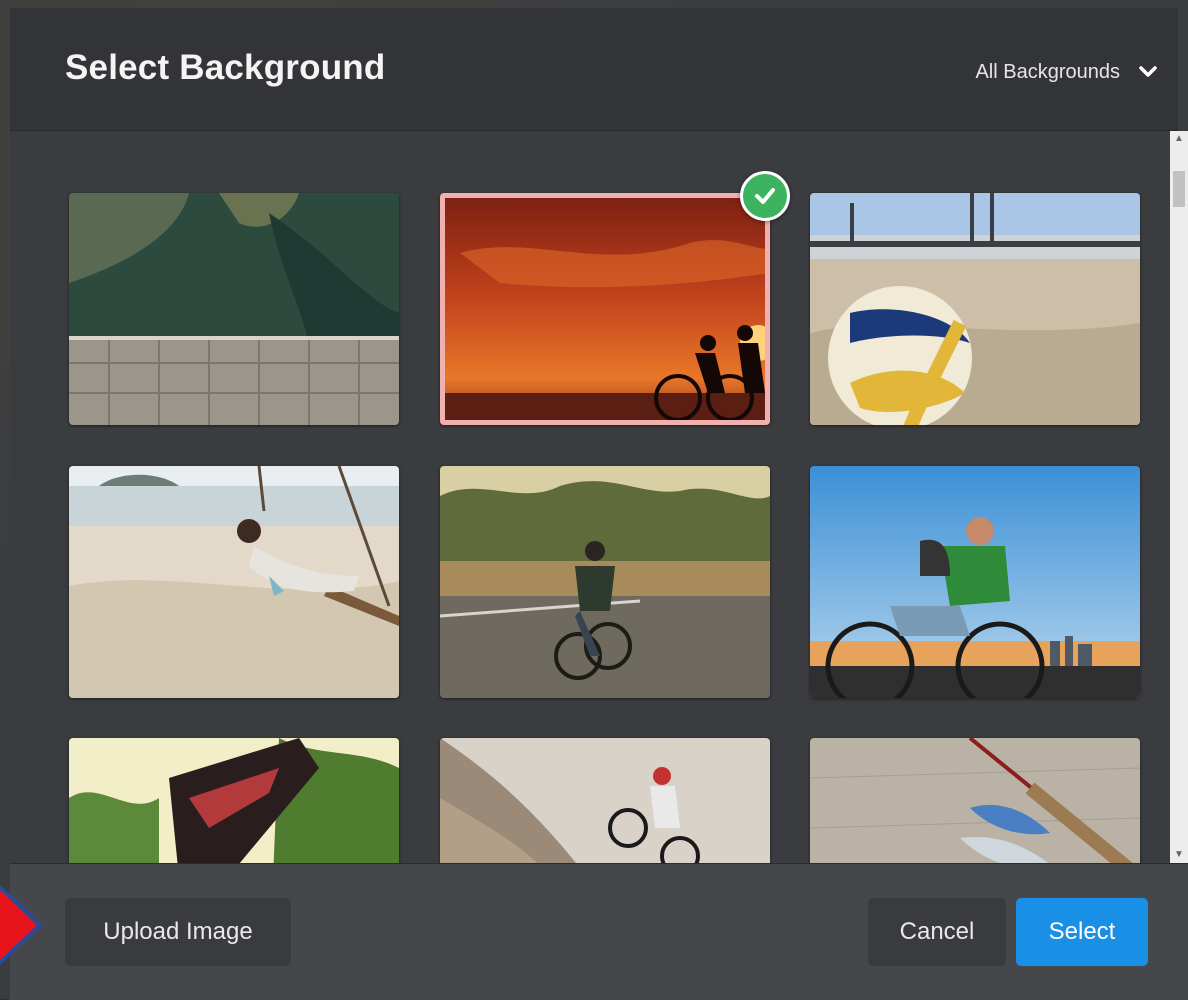 The width and height of the screenshot is (1188, 1000). What do you see at coordinates (1082, 932) in the screenshot?
I see `select-button: Select` at bounding box center [1082, 932].